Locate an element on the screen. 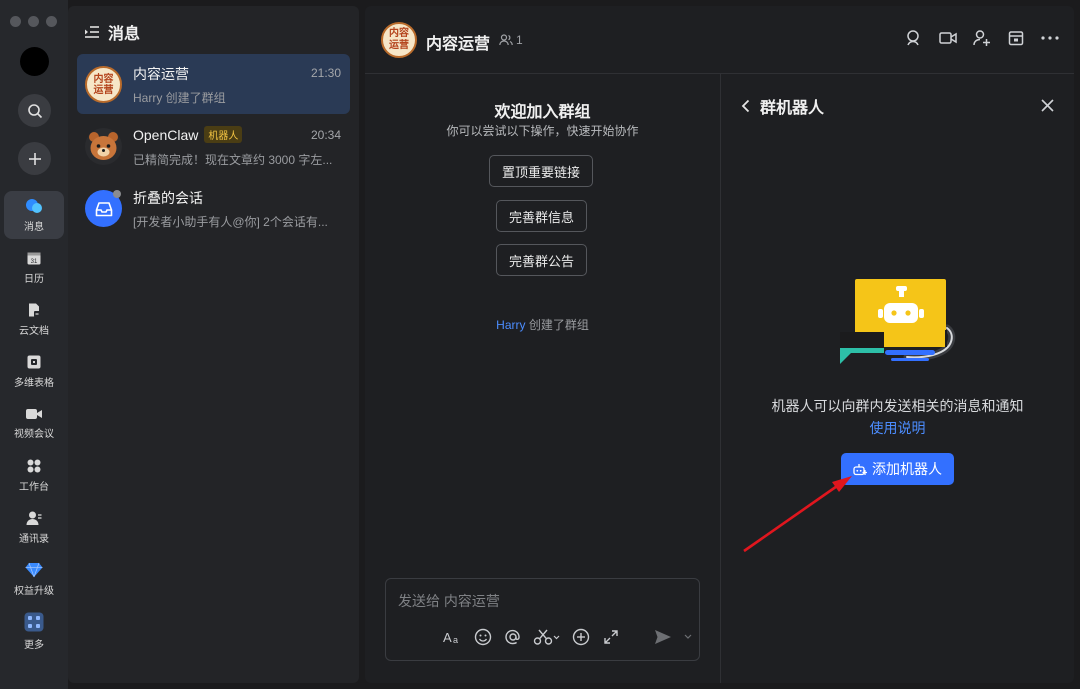 This screenshot has width=1080, height=689. composer-toolbar: Aa is located at coordinates (568, 637).